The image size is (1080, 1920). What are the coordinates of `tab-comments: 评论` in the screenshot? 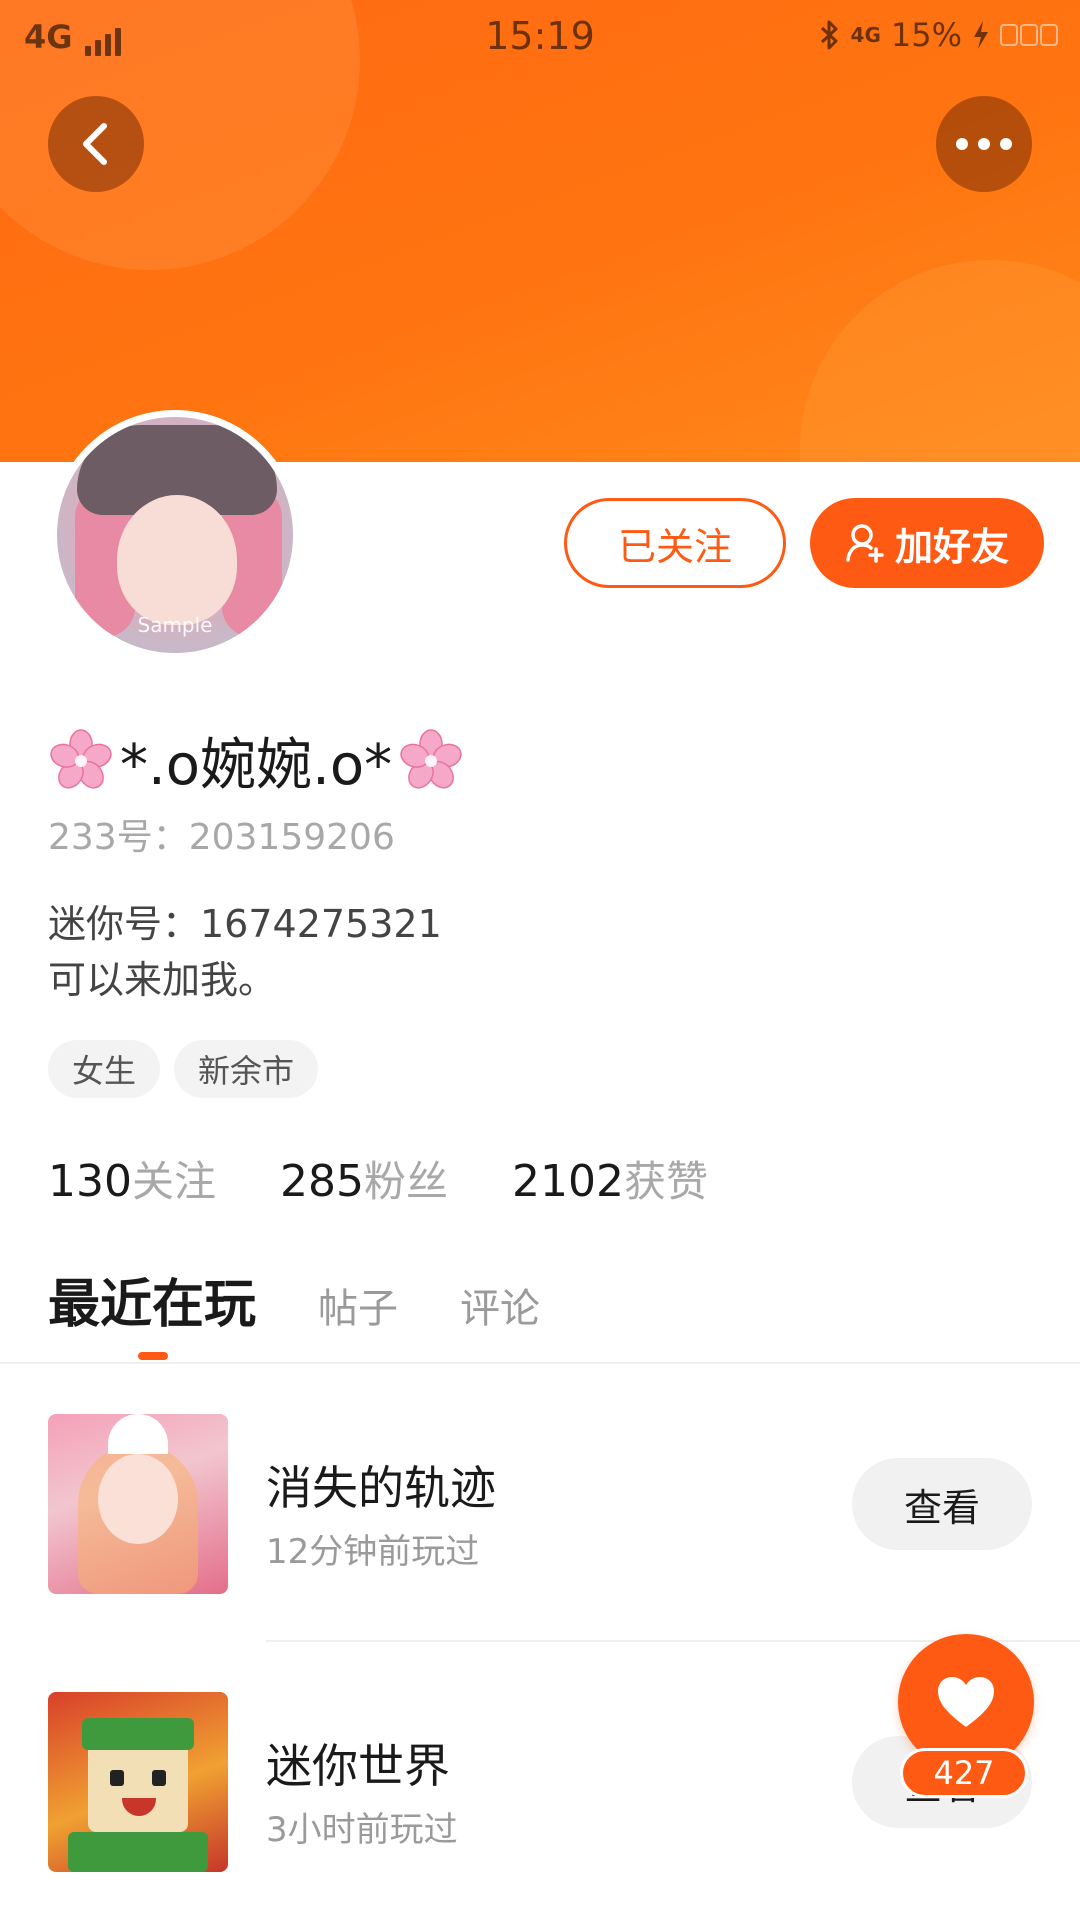 It's located at (500, 1305).